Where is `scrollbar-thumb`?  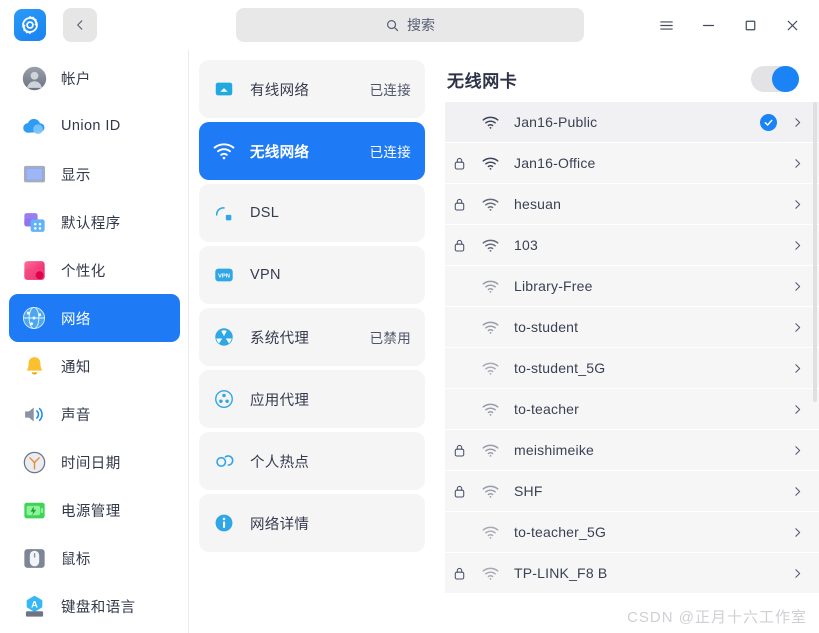 scrollbar-thumb is located at coordinates (815, 252).